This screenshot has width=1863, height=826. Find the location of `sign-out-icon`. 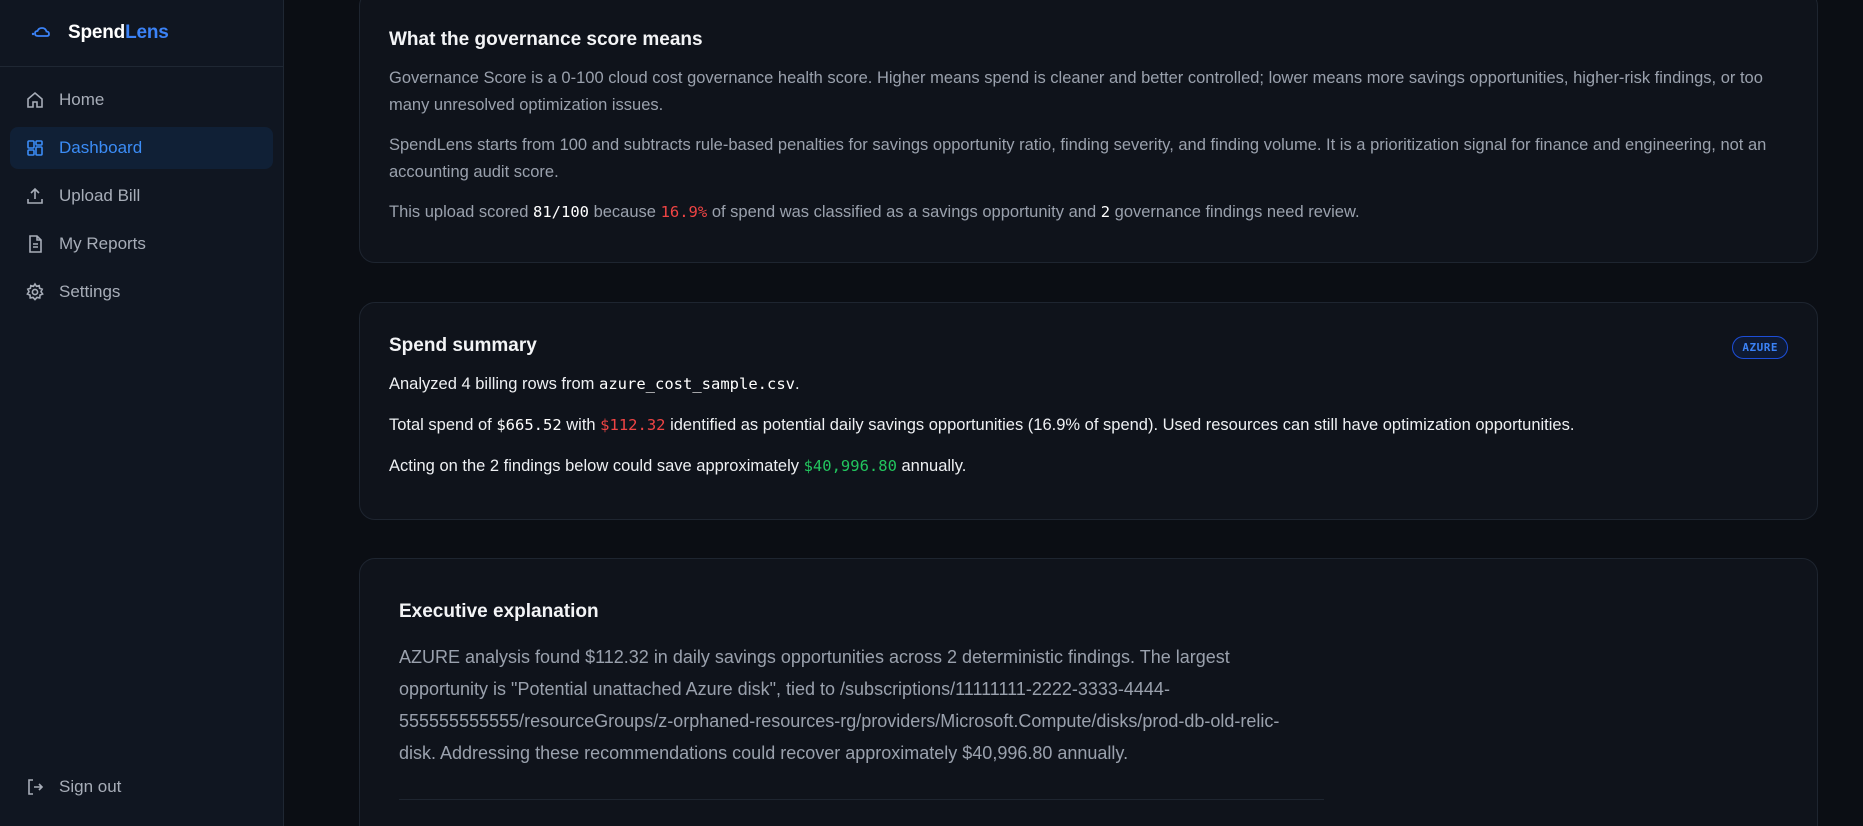

sign-out-icon is located at coordinates (35, 787).